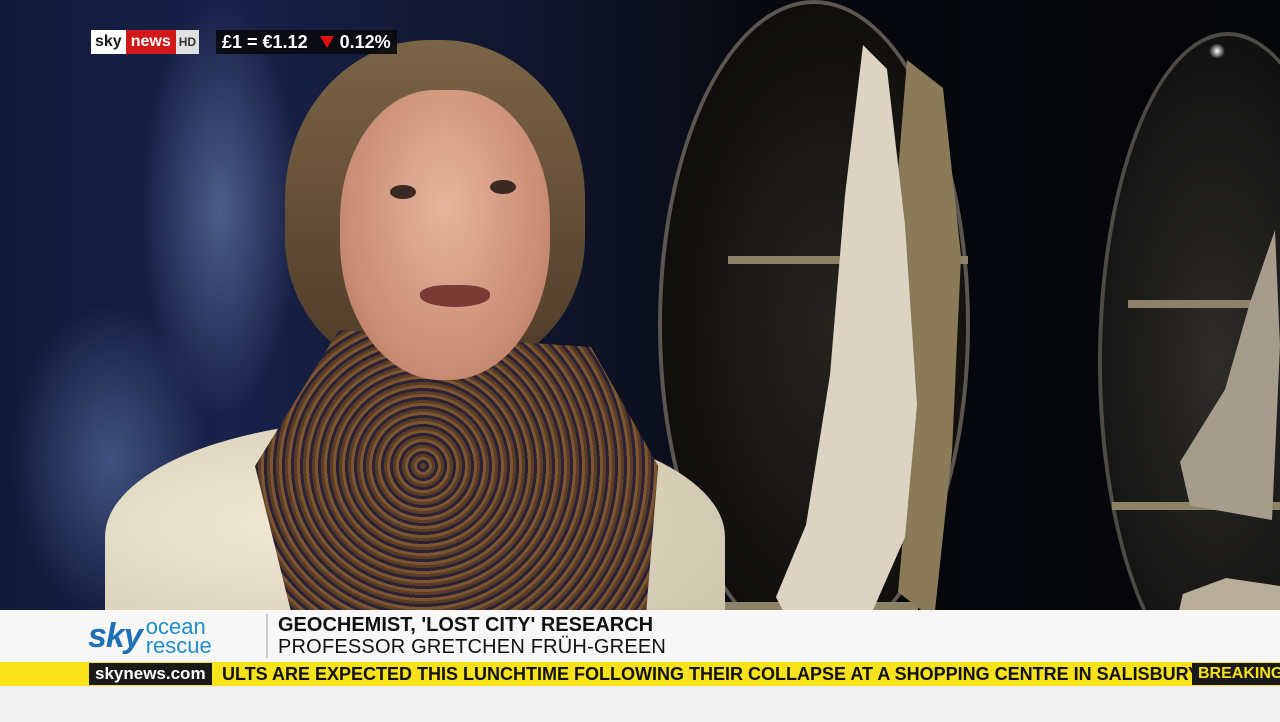  I want to click on currency-change: 0.12%, so click(365, 41).